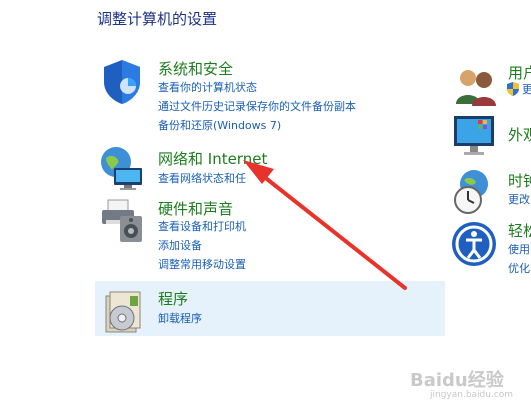 The height and width of the screenshot is (410, 531). Describe the element at coordinates (513, 89) in the screenshot. I see `uac-shield-icon` at that location.